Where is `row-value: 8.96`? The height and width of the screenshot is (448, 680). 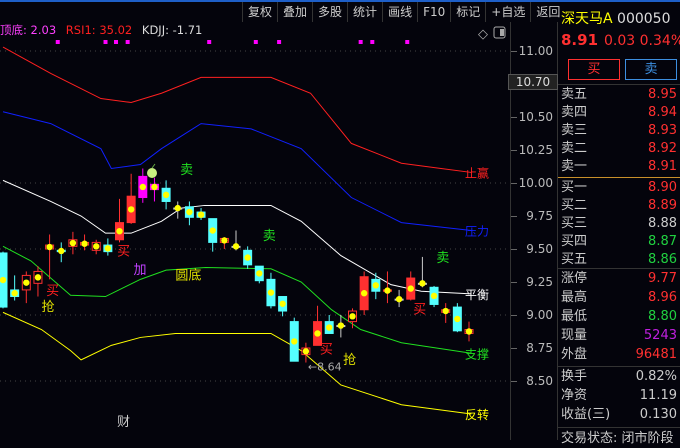 row-value: 8.96 is located at coordinates (662, 297).